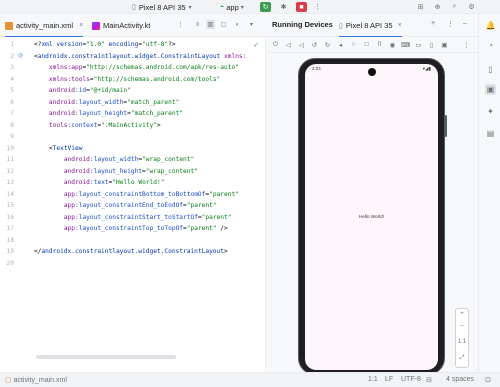  Describe the element at coordinates (223, 24) in the screenshot. I see `design-view-icon: ▢` at that location.